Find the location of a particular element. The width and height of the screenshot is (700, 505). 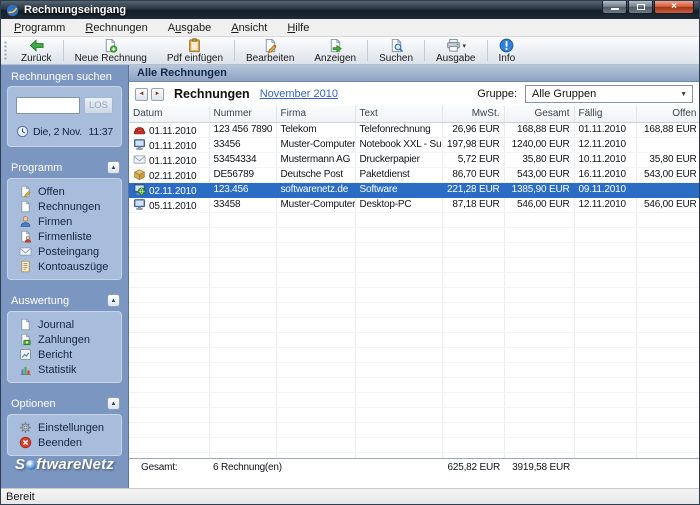

search-go-button: LOS is located at coordinates (98, 105).